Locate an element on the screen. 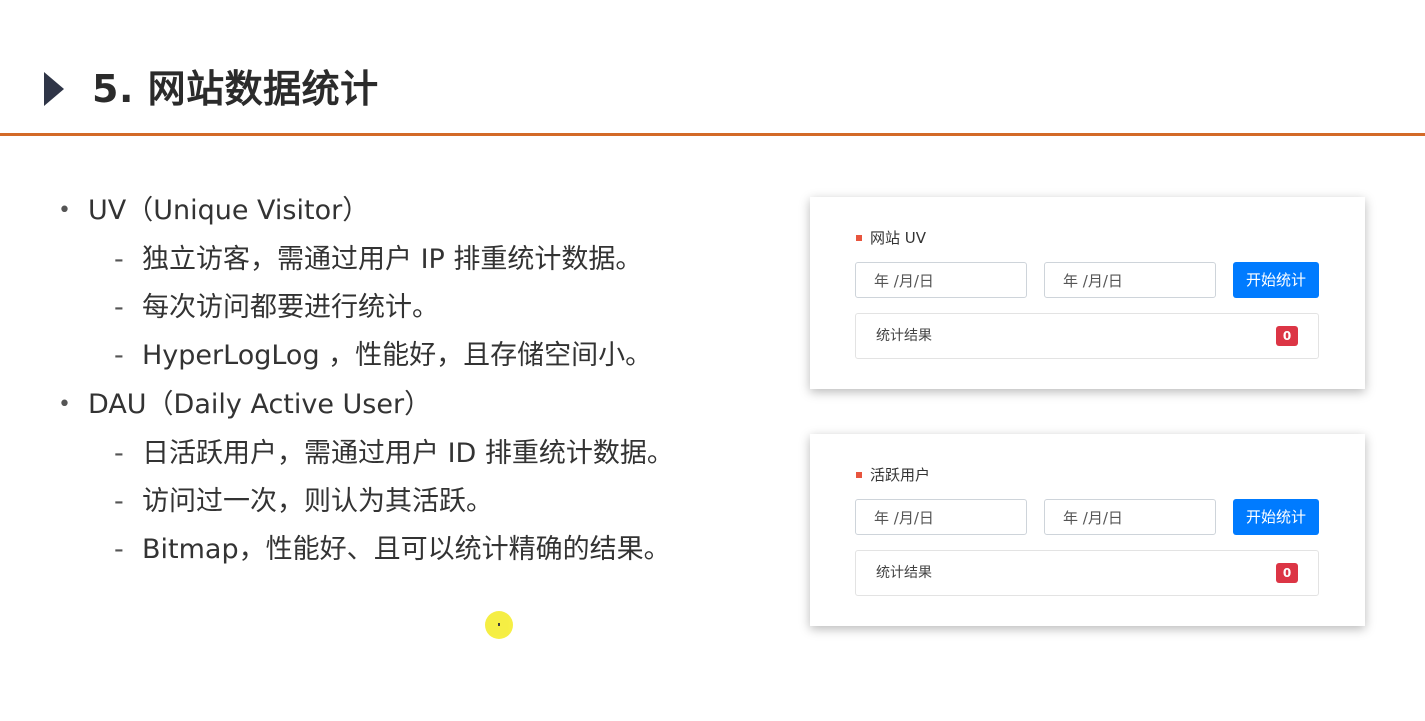 This screenshot has height=721, width=1425. sub-bullet-text: 日活跃用户，需通过用户 ID 排重统计数据。 is located at coordinates (408, 453).